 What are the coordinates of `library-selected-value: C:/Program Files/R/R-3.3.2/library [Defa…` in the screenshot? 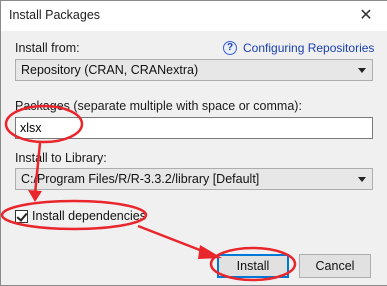 It's located at (140, 179).